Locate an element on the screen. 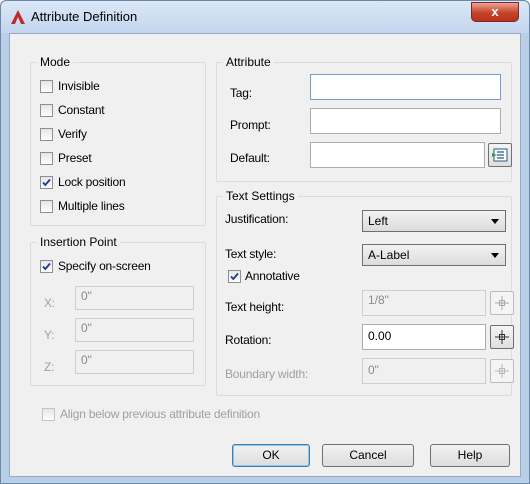 This screenshot has width=530, height=484. multiple-lines-label: Multiple lines is located at coordinates (91, 206).